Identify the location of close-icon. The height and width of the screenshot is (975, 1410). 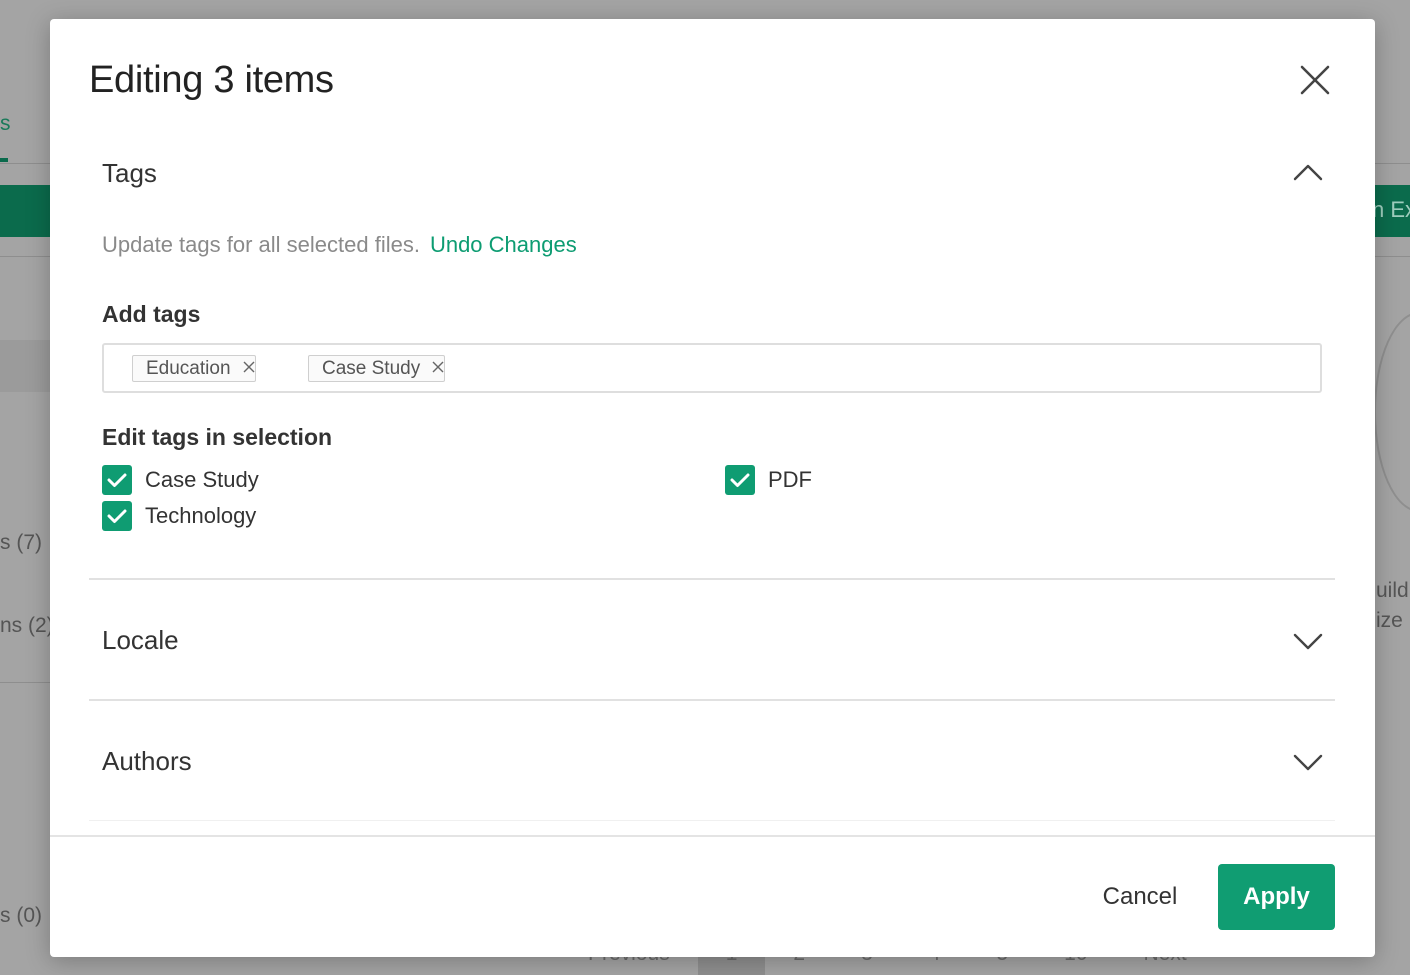
(1315, 80).